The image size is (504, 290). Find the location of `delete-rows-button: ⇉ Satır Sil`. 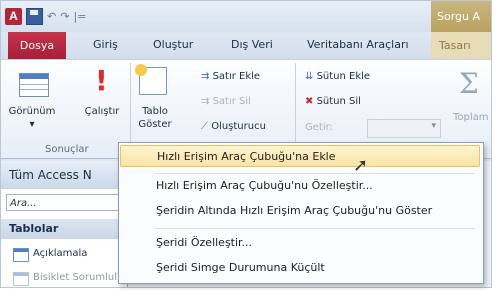

delete-rows-button: ⇉ Satır Sil is located at coordinates (226, 101).